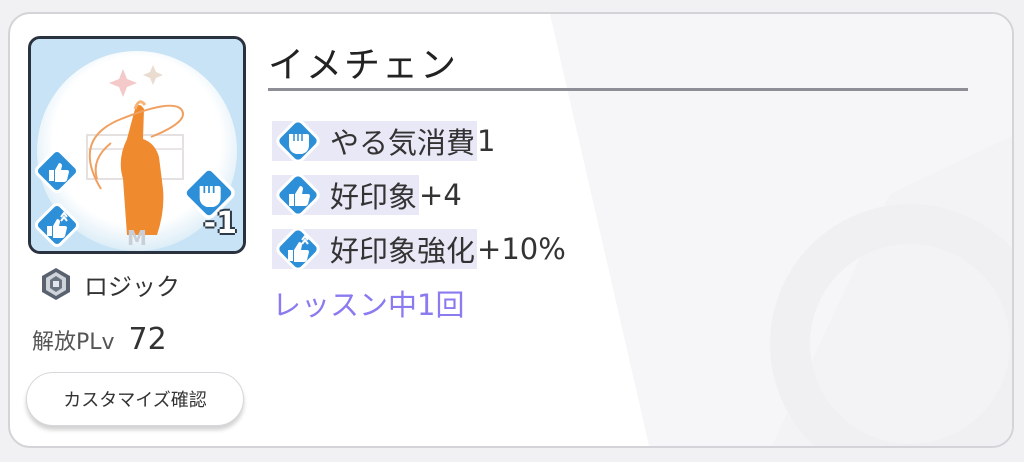  Describe the element at coordinates (56, 284) in the screenshot. I see `logic-plan-icon` at that location.